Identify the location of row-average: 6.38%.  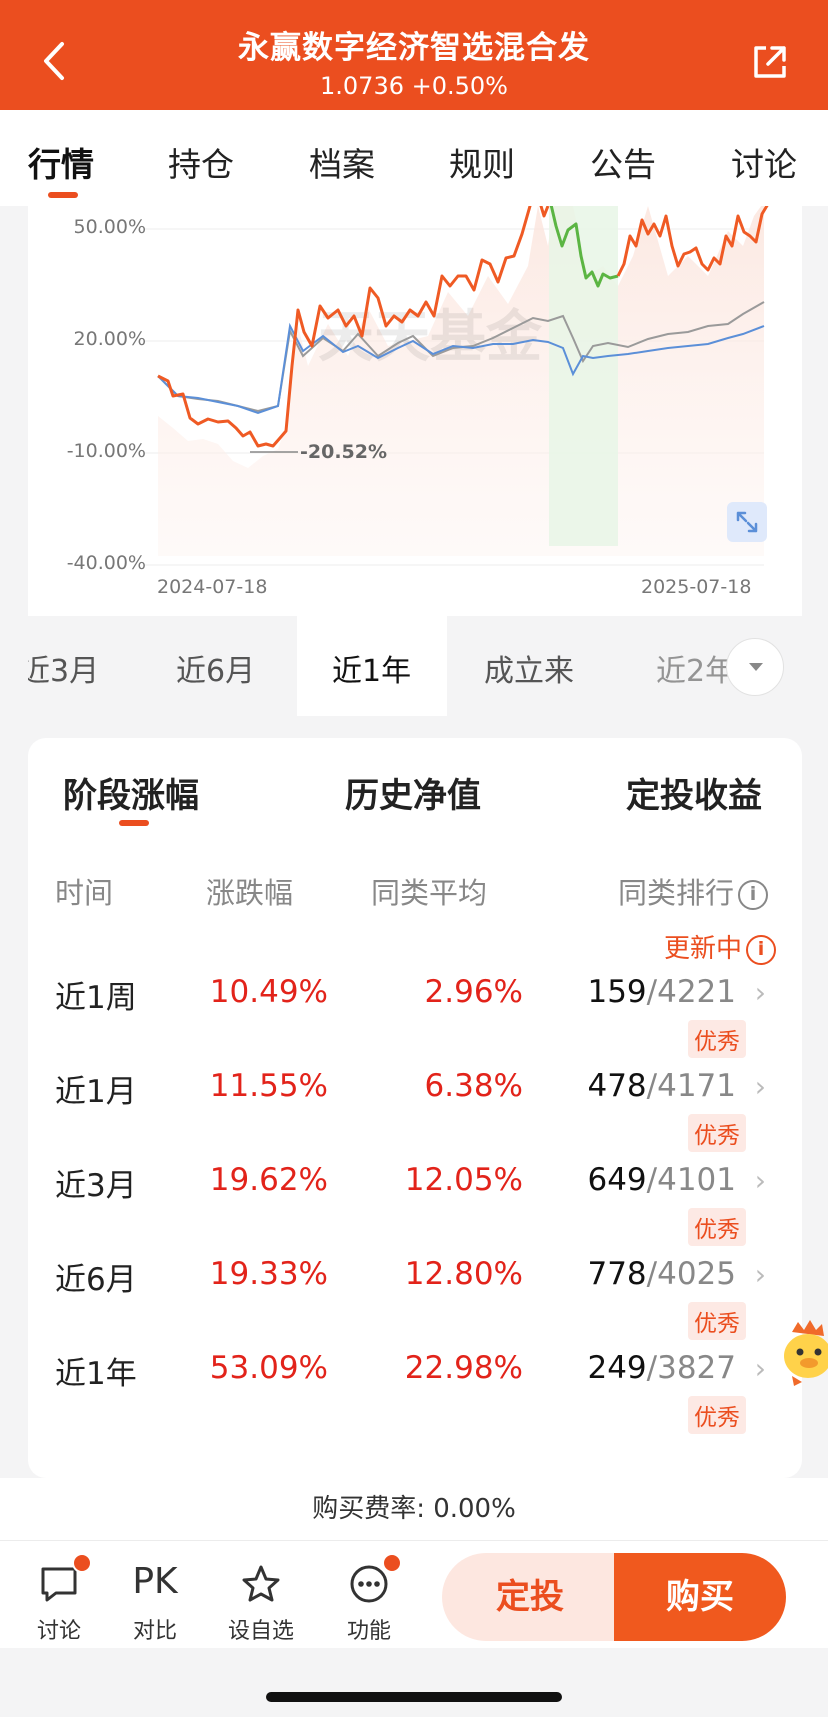
(473, 1086).